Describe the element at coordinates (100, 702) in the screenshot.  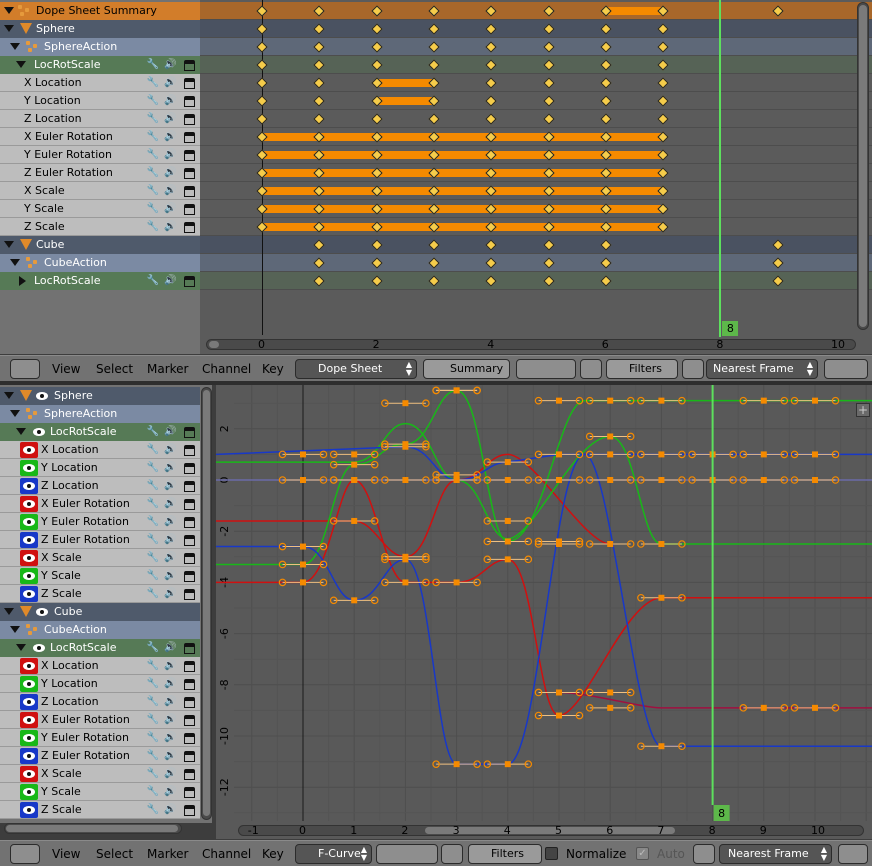
I see `graph-row-chan: 🔧 🔊 Z Location` at that location.